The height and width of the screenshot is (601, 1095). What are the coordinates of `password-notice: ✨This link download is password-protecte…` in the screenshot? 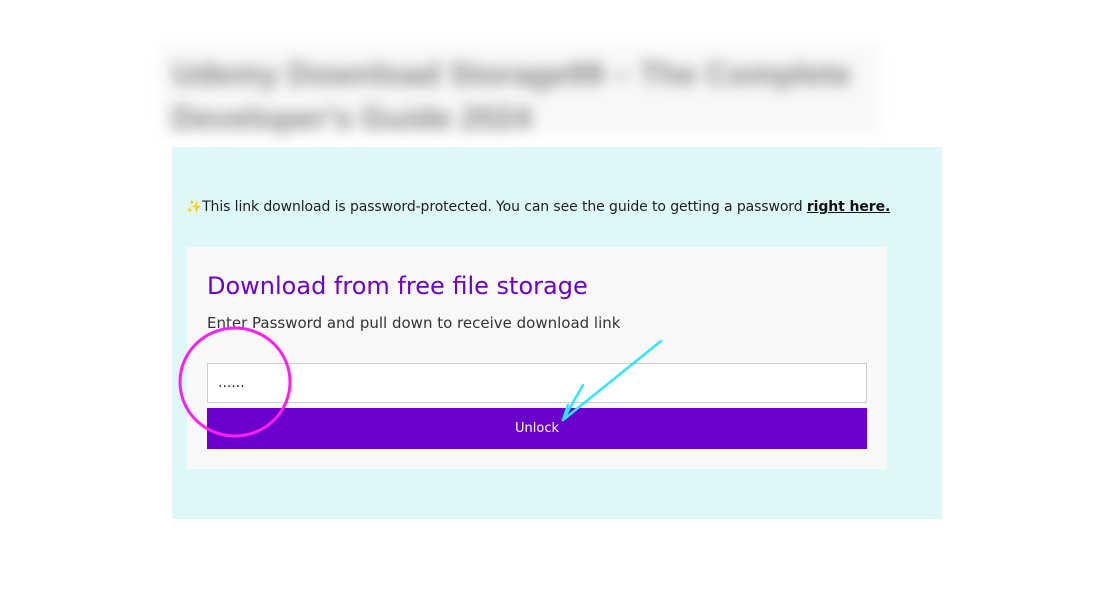 It's located at (538, 207).